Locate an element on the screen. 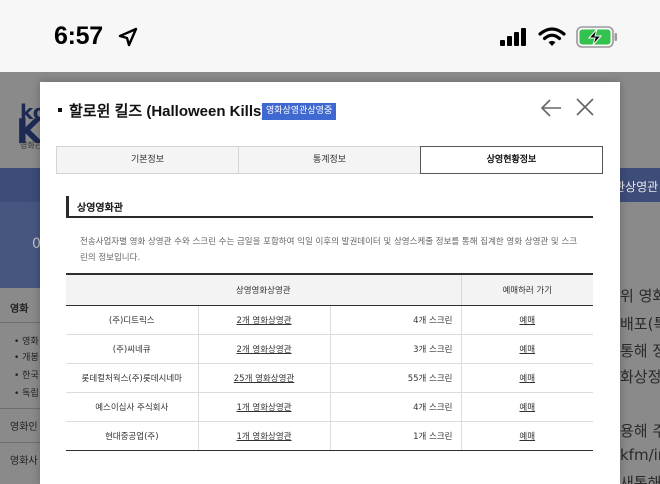 This screenshot has height=484, width=660. table-header-theaters: 상영영화상영관 is located at coordinates (263, 289).